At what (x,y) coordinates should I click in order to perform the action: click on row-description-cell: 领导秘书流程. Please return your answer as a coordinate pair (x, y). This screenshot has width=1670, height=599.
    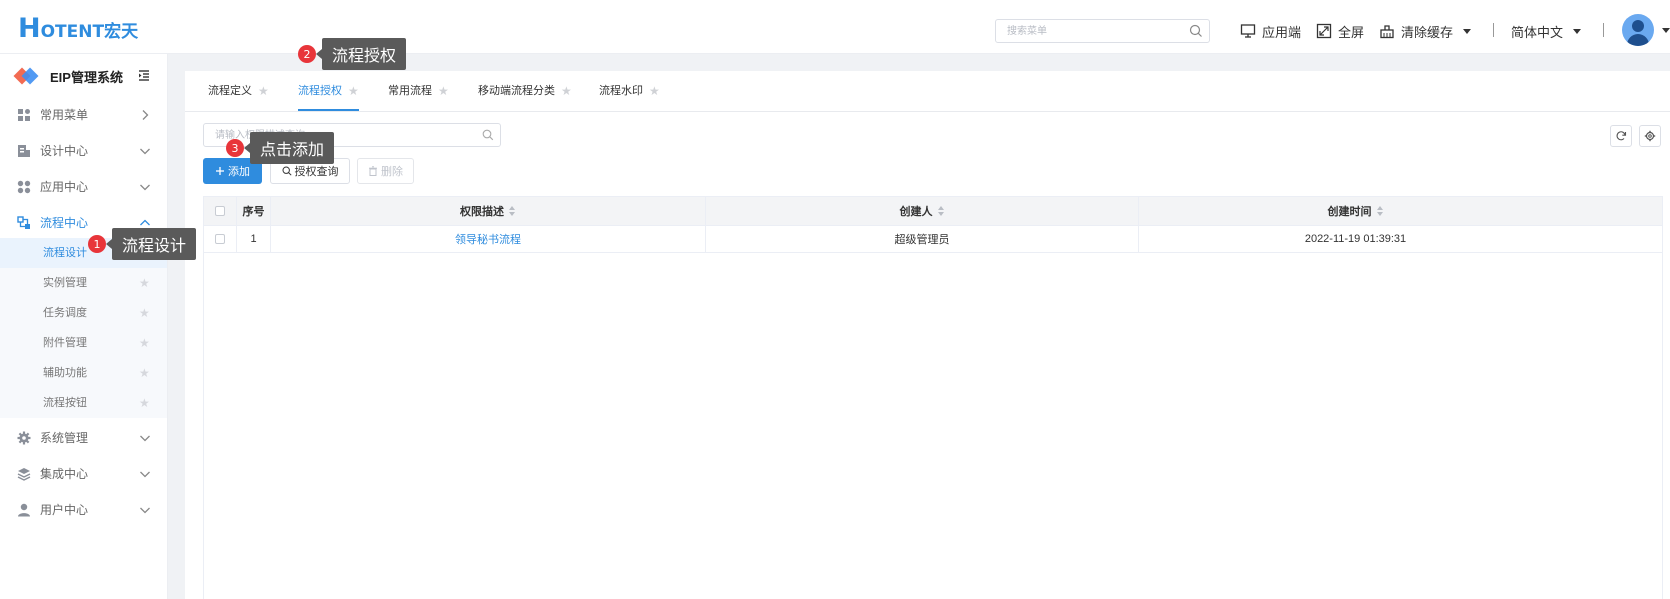
    Looking at the image, I should click on (488, 239).